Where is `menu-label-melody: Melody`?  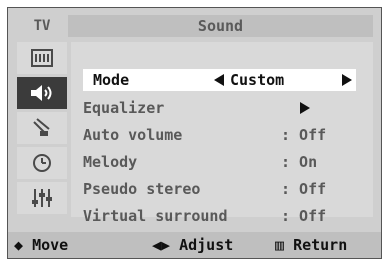
menu-label-melody: Melody is located at coordinates (110, 162).